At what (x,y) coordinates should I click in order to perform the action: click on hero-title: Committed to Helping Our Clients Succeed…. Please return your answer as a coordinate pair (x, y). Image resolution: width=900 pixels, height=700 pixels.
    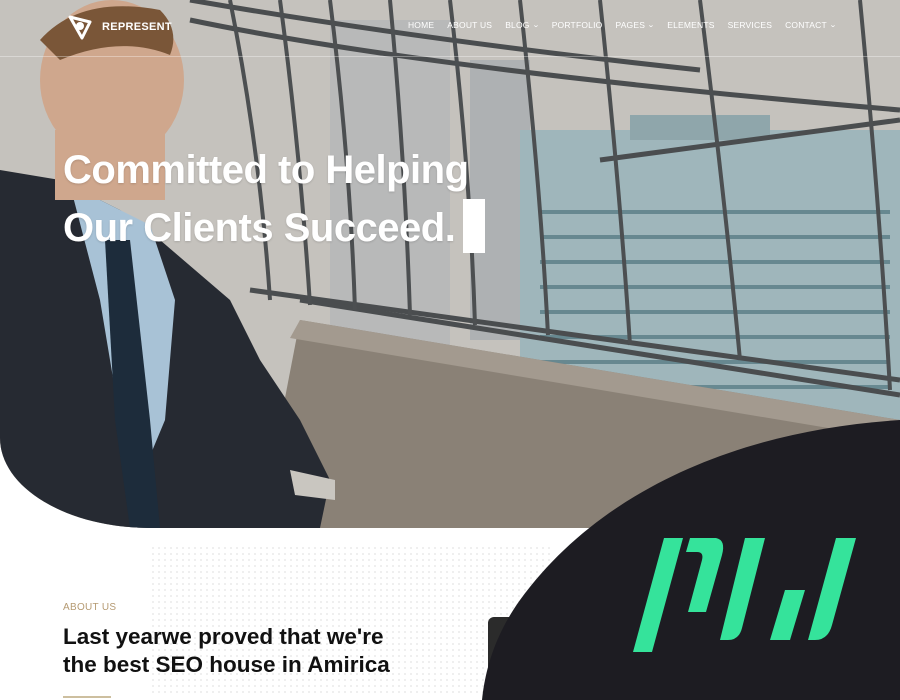
    Looking at the image, I should click on (274, 199).